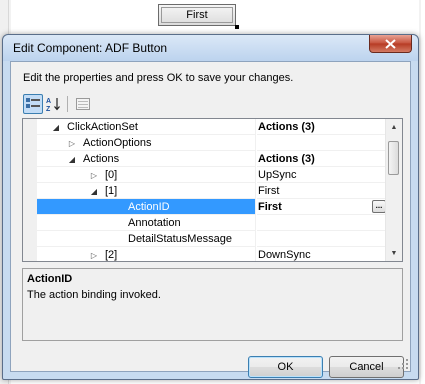 This screenshot has height=384, width=425. What do you see at coordinates (48, 109) in the screenshot?
I see `svg-text: Z` at bounding box center [48, 109].